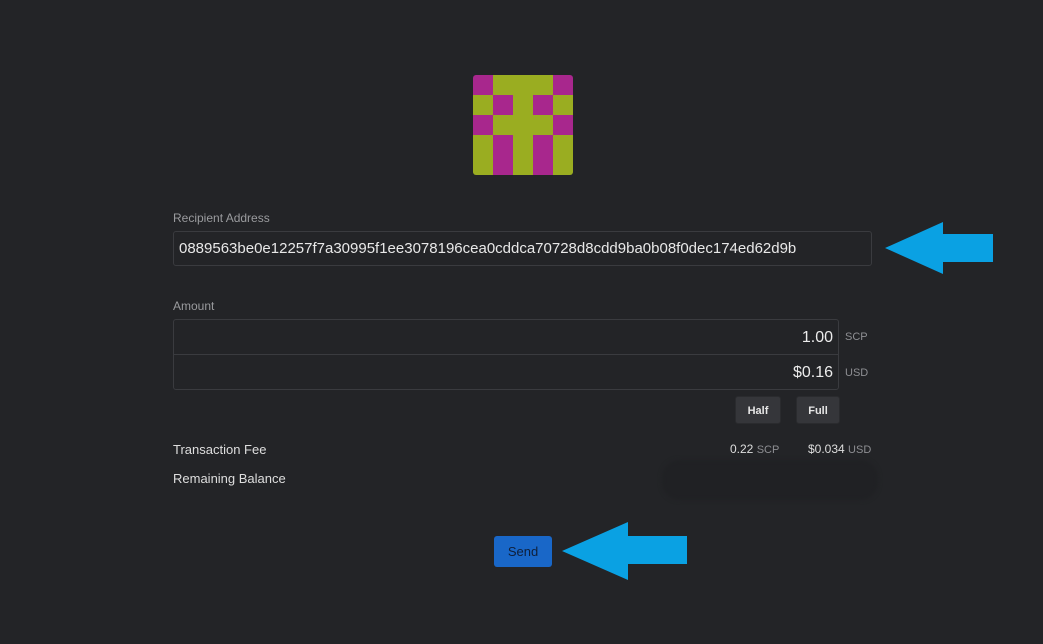  I want to click on fee-usd: $0.034 USD, so click(839, 449).